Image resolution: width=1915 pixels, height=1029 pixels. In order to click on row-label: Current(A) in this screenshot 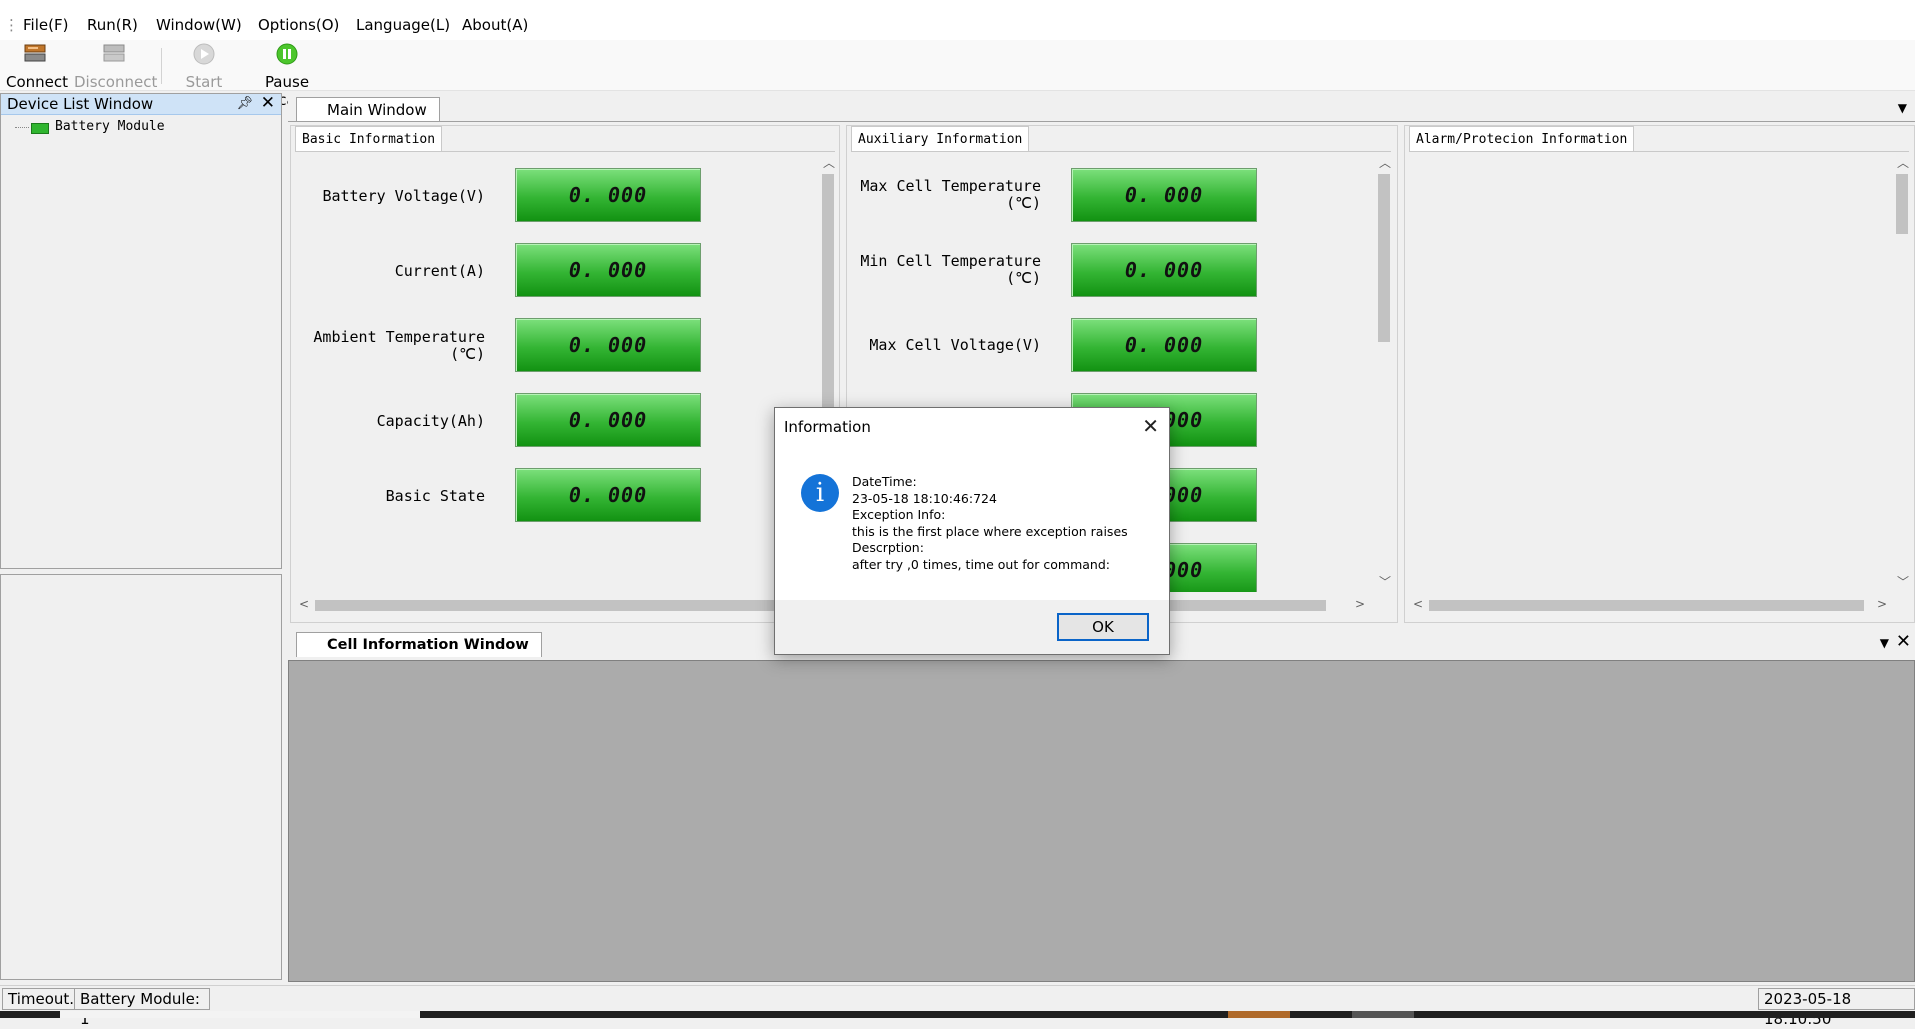, I will do `click(439, 271)`.